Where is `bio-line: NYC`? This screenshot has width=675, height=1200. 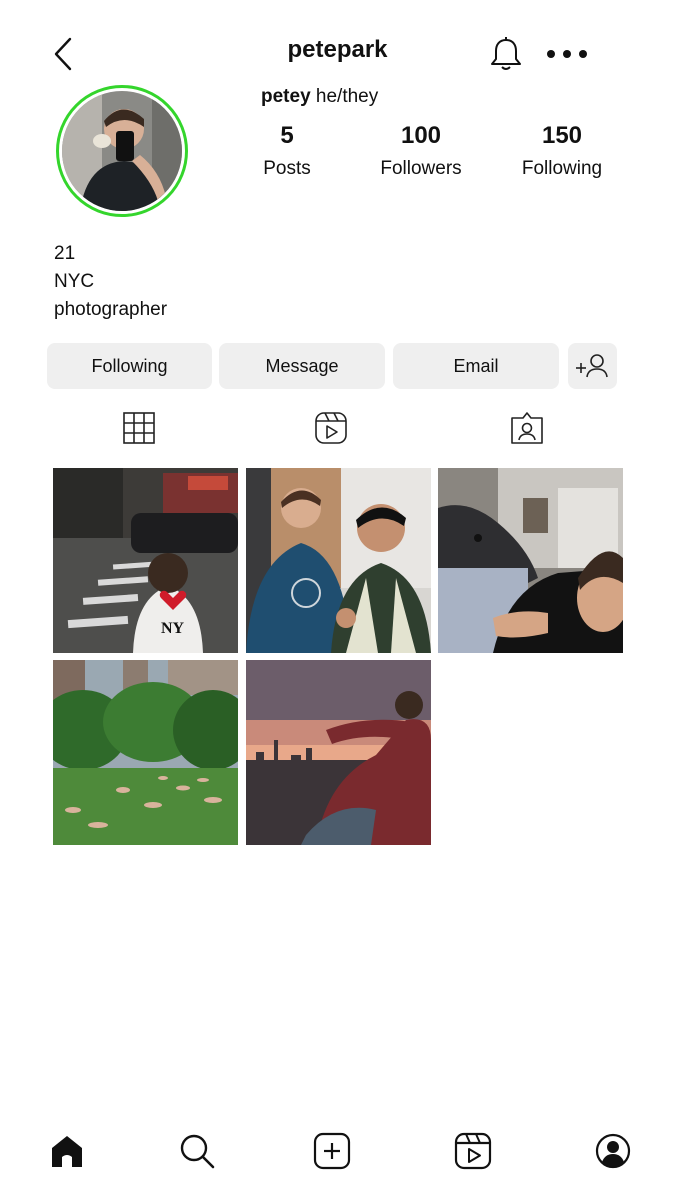 bio-line: NYC is located at coordinates (74, 281).